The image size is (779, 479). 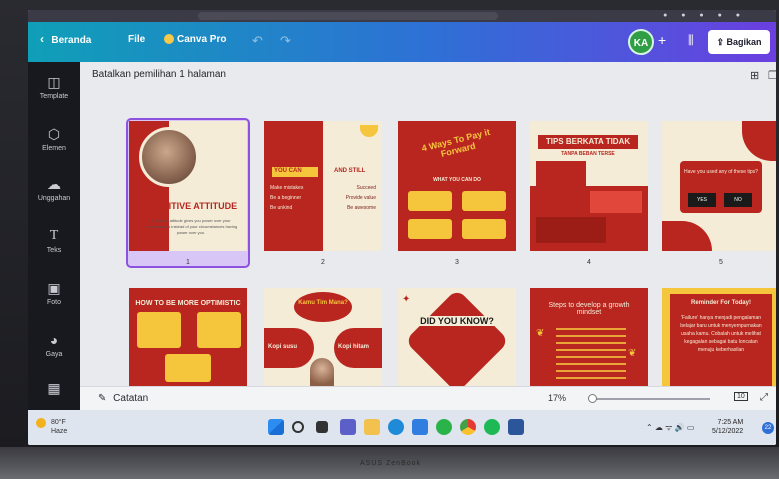 I want to click on page-thumbnail-3: 4 Ways To Pay it Forward WHAT YOU CAN DO, so click(x=457, y=186).